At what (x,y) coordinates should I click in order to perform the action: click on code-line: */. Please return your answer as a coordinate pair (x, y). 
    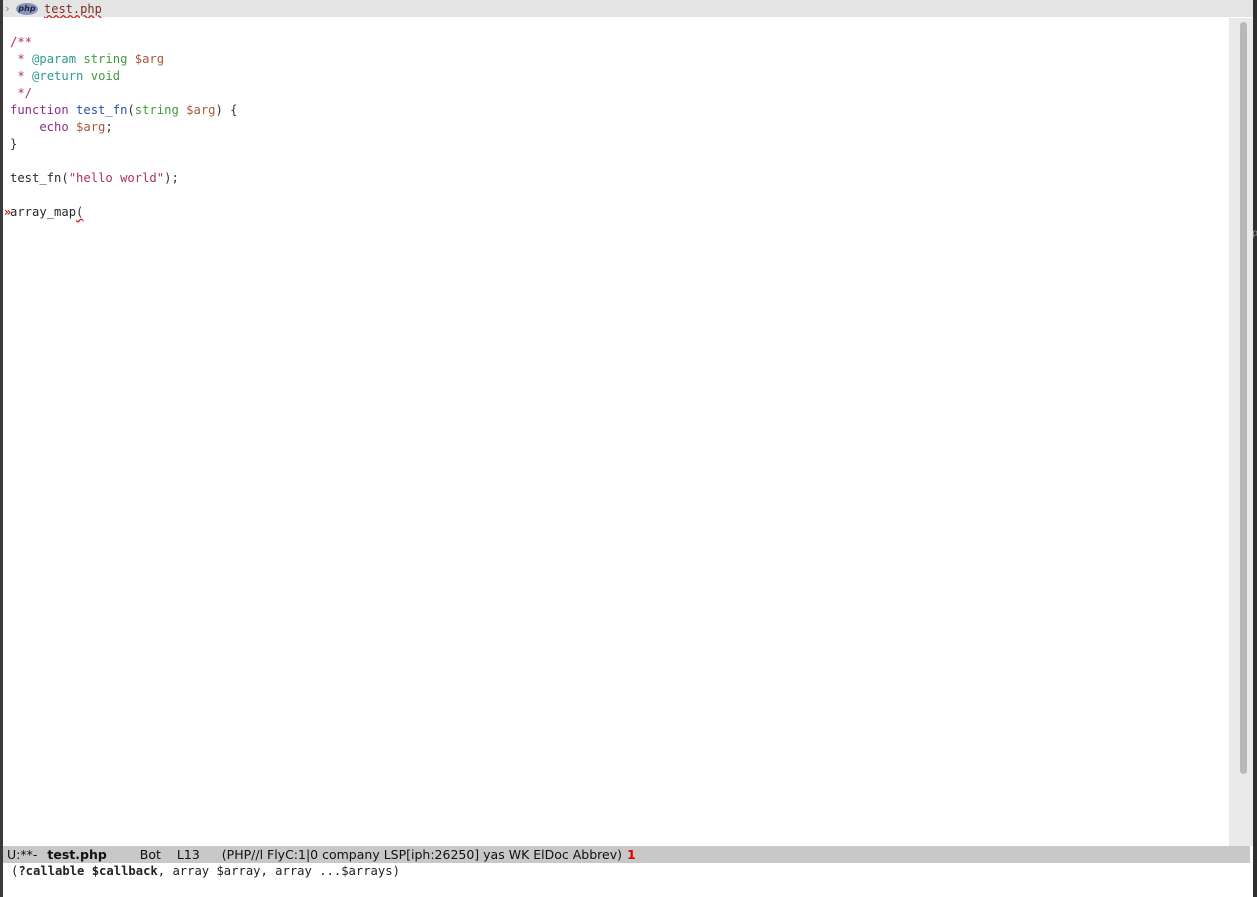
    Looking at the image, I should click on (124, 93).